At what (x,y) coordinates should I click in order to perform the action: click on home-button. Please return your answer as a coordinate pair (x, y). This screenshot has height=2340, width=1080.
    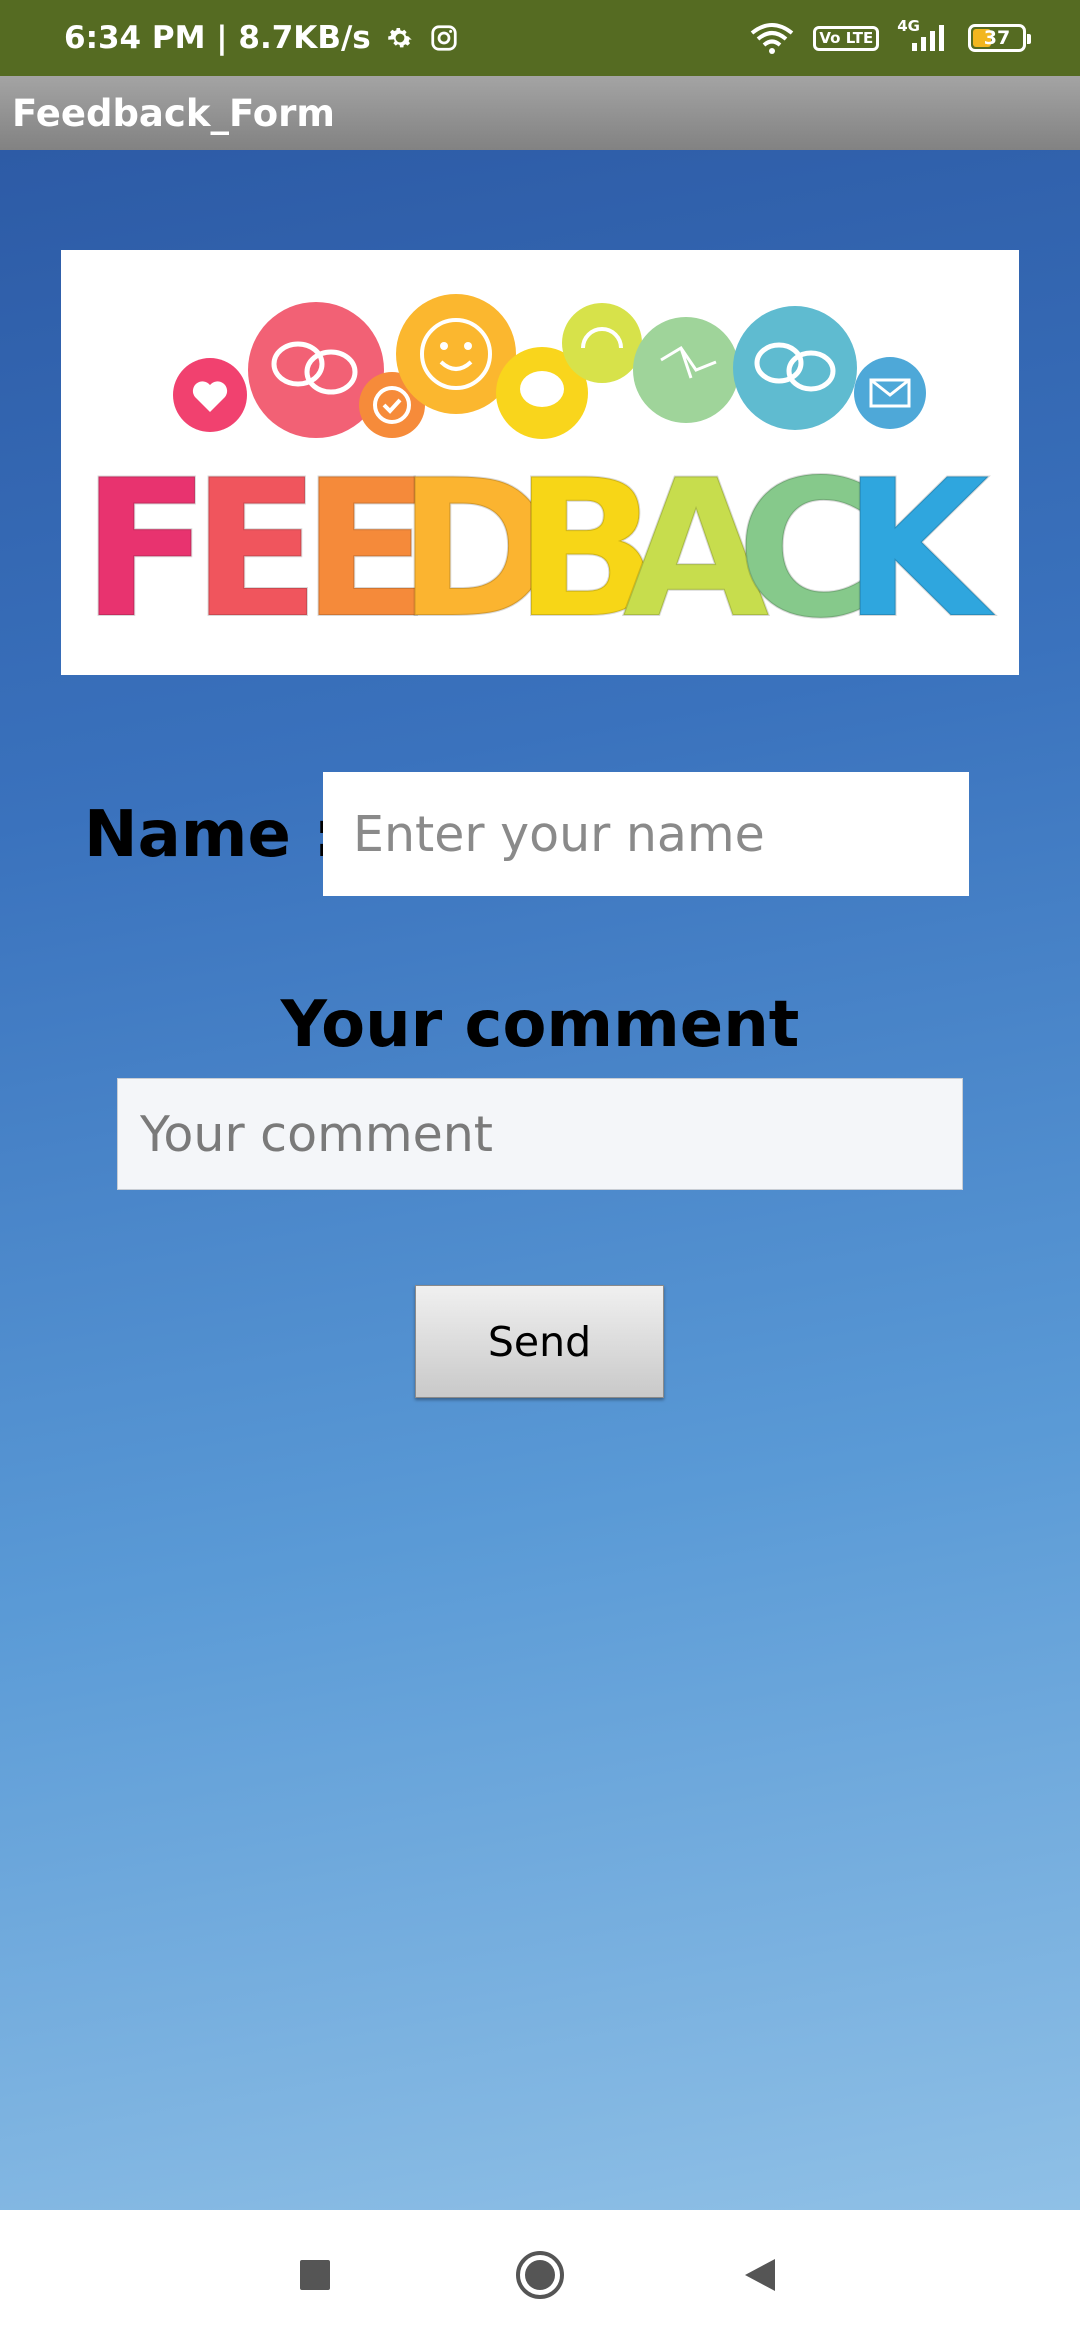
    Looking at the image, I should click on (540, 2275).